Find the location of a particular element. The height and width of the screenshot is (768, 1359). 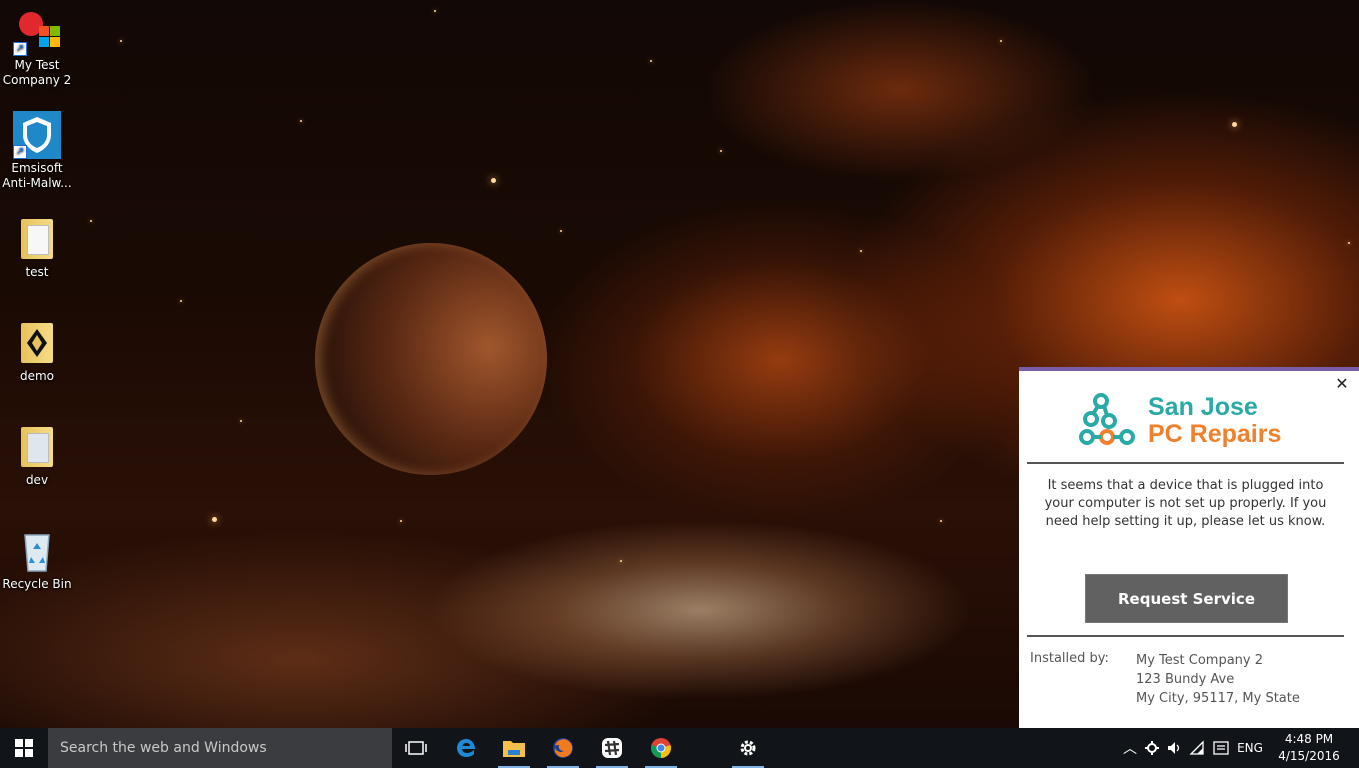

network-button is located at coordinates (1197, 748).